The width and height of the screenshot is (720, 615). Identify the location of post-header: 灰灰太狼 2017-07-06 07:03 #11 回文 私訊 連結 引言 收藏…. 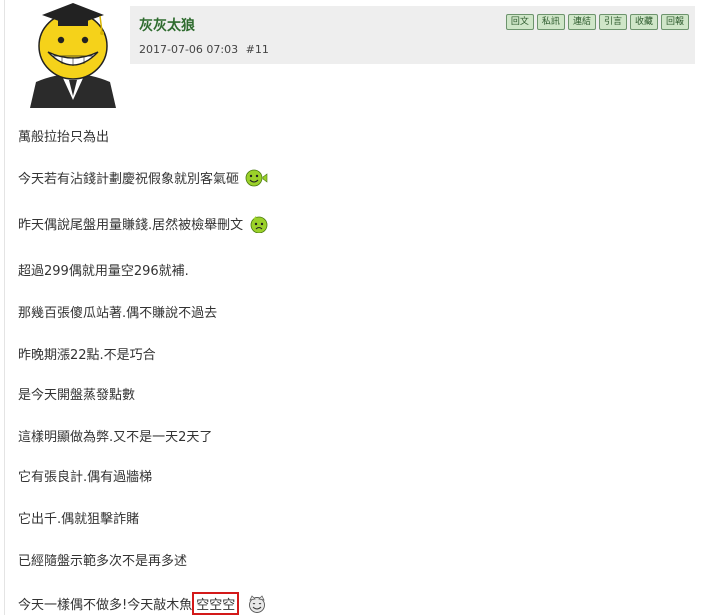
(412, 35).